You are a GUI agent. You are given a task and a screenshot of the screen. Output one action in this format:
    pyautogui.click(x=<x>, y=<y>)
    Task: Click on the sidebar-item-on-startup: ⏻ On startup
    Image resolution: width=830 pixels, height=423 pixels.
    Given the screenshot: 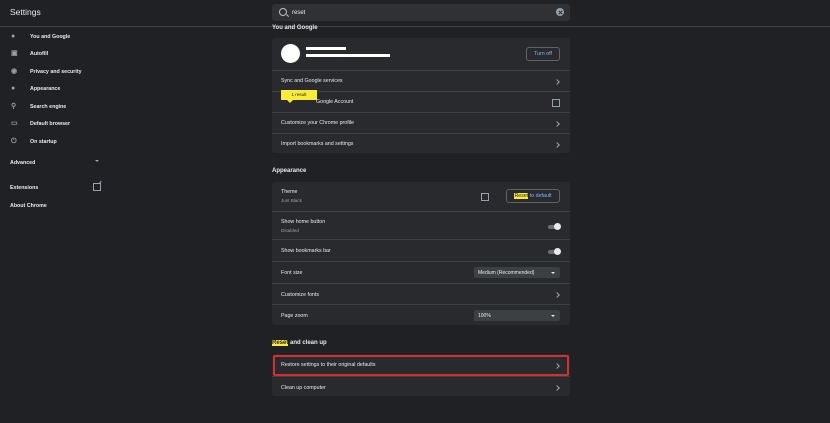 What is the action you would take?
    pyautogui.click(x=55, y=142)
    